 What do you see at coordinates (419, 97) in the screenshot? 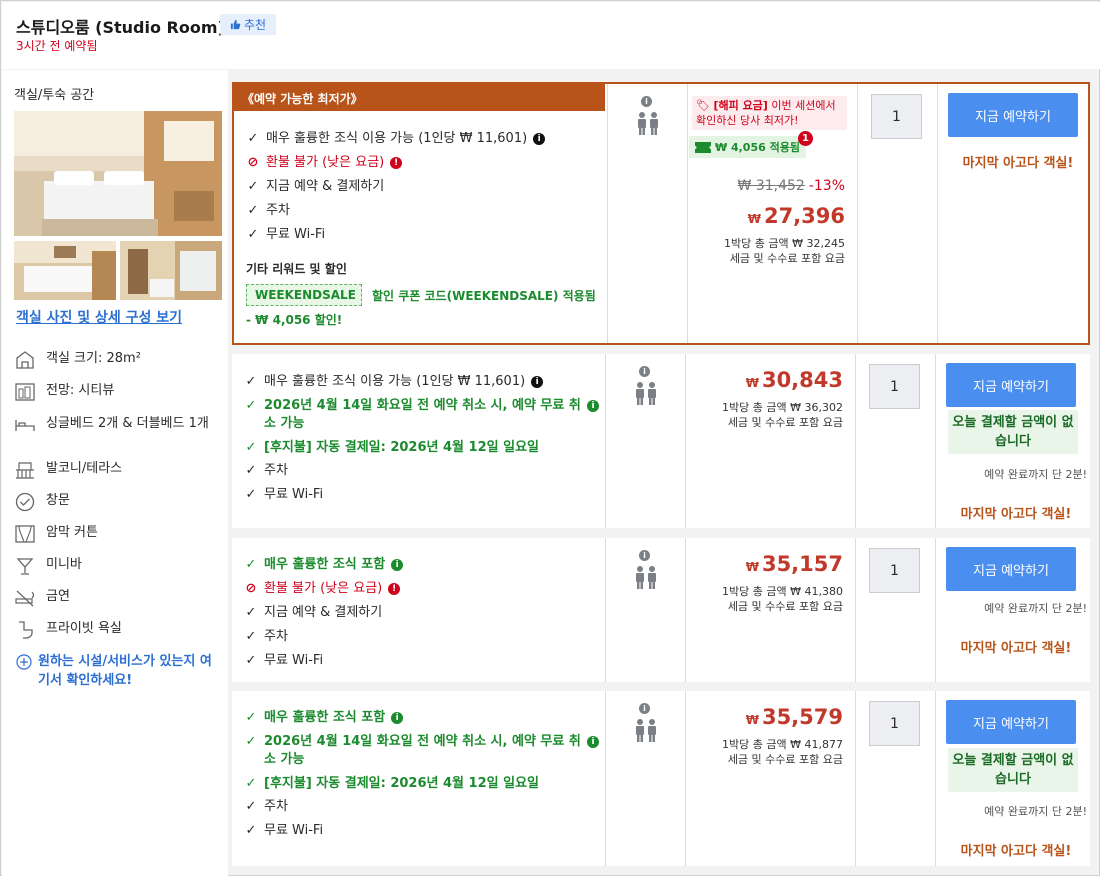
I see `lowest-price-tag: 《예약 가능한 최저가》` at bounding box center [419, 97].